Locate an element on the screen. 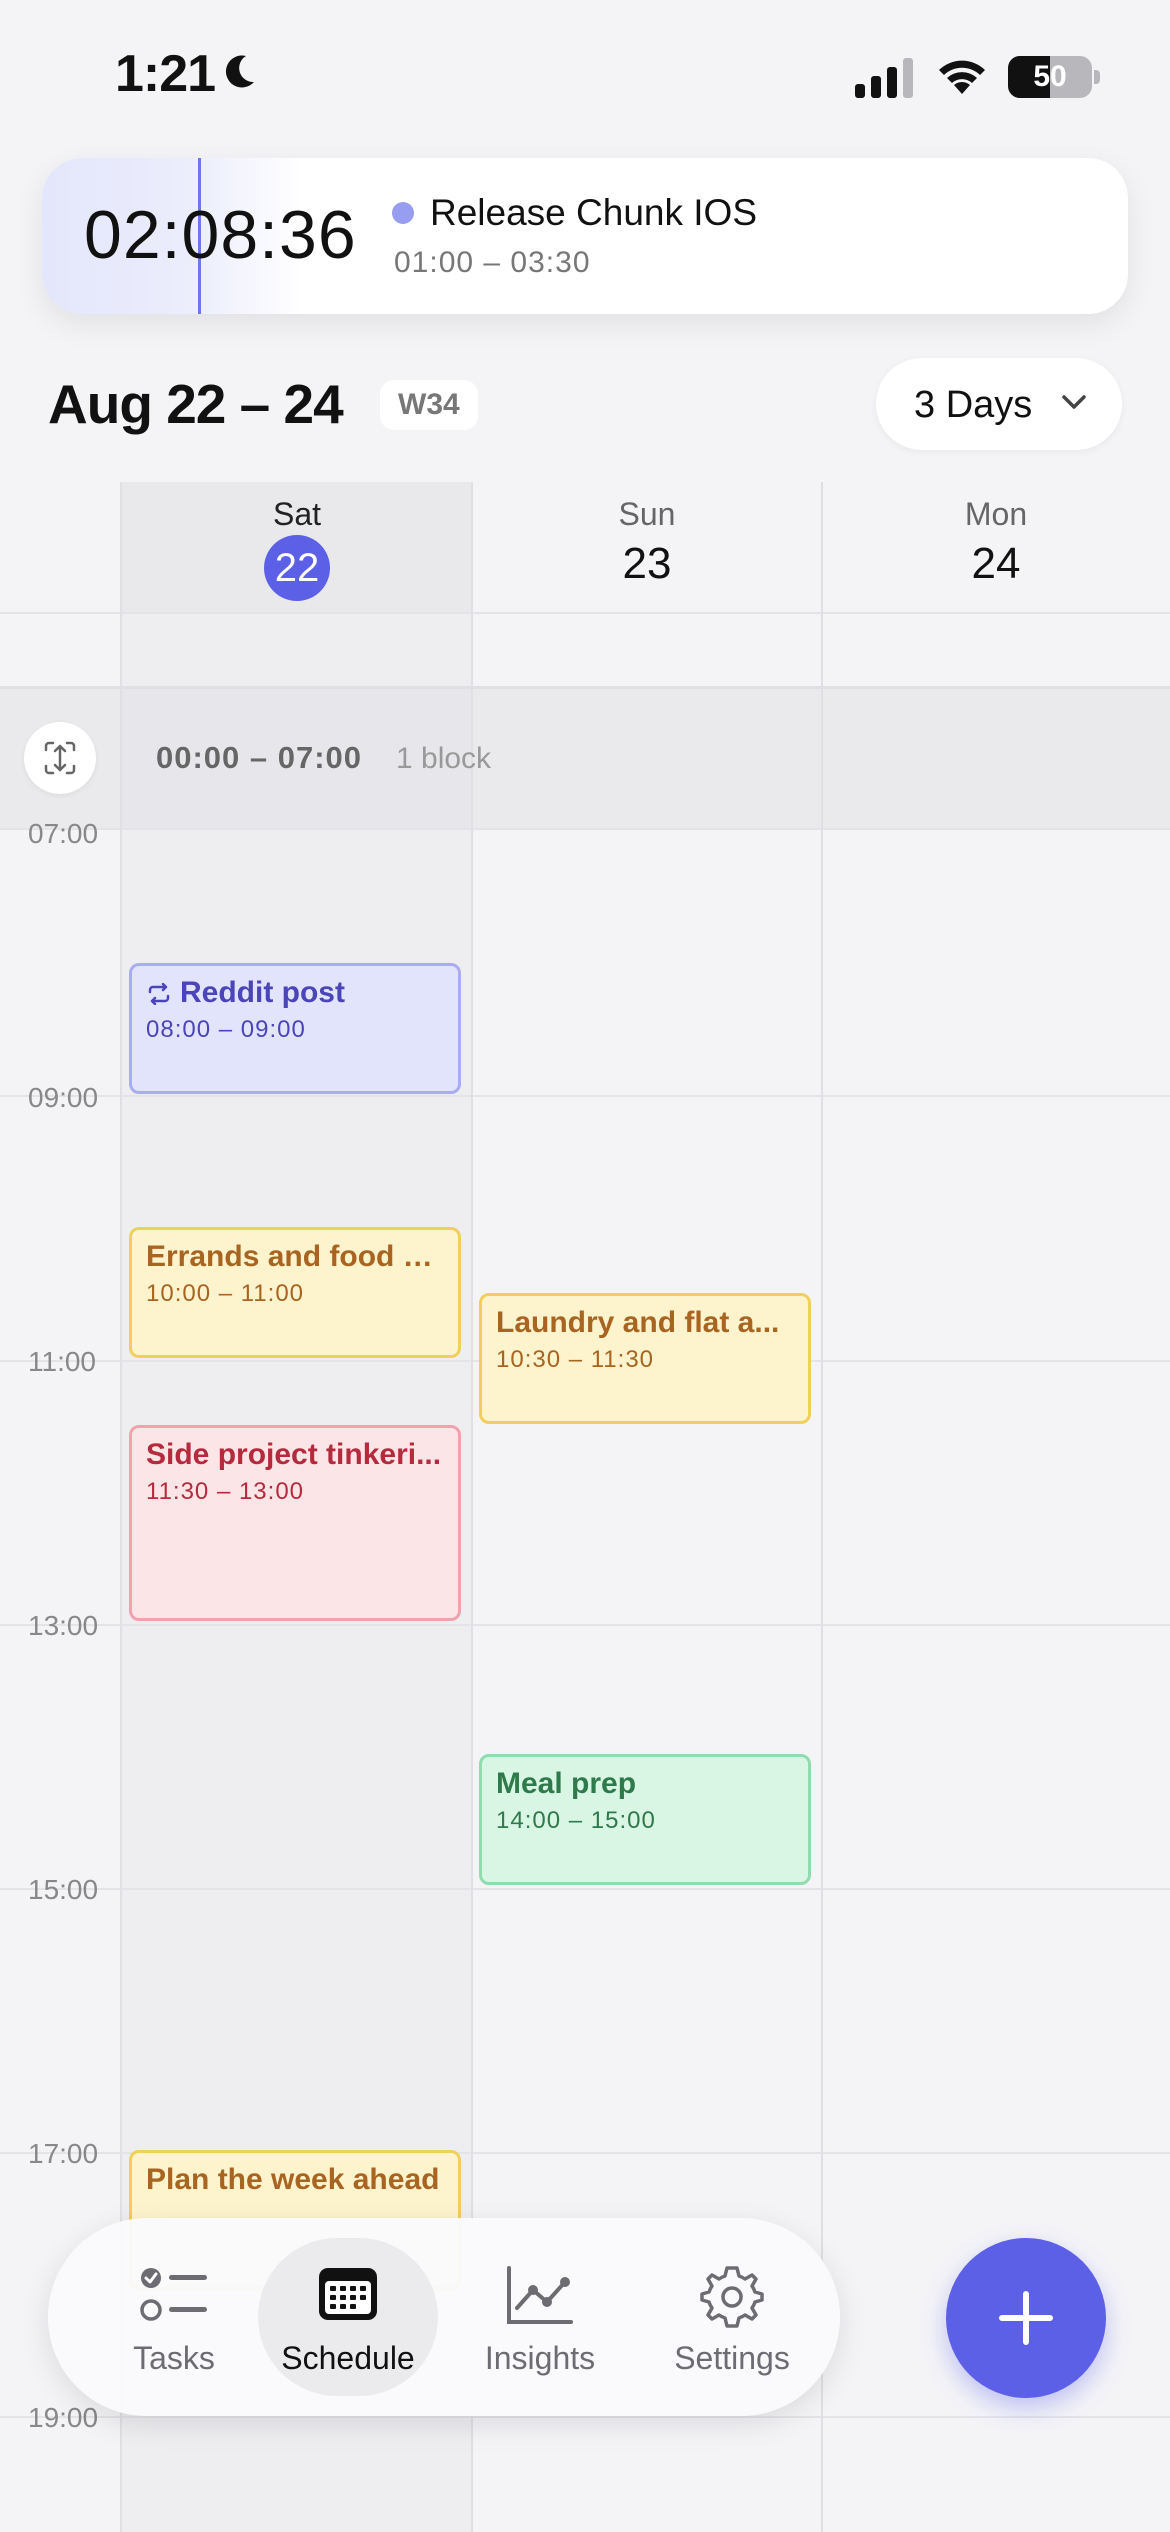 This screenshot has width=1170, height=2532. week-badge: W34 is located at coordinates (429, 405).